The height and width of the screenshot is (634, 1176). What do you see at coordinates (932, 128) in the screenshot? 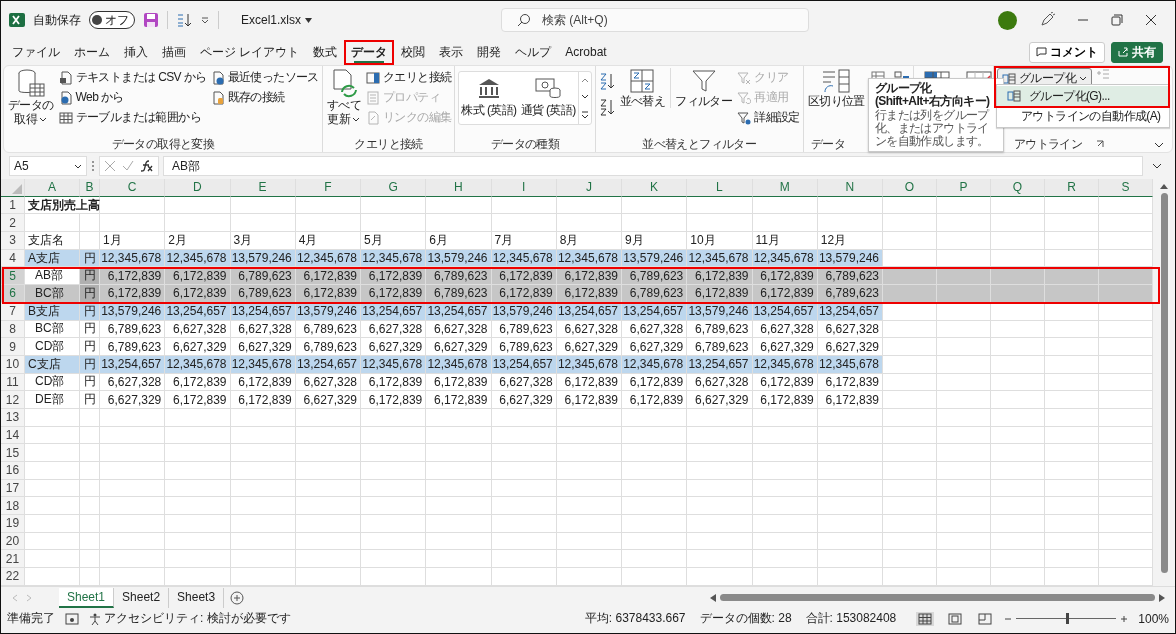
I see `tooltip-text: 行または列をグループ化、またはアウトラインを自動作成します。` at bounding box center [932, 128].